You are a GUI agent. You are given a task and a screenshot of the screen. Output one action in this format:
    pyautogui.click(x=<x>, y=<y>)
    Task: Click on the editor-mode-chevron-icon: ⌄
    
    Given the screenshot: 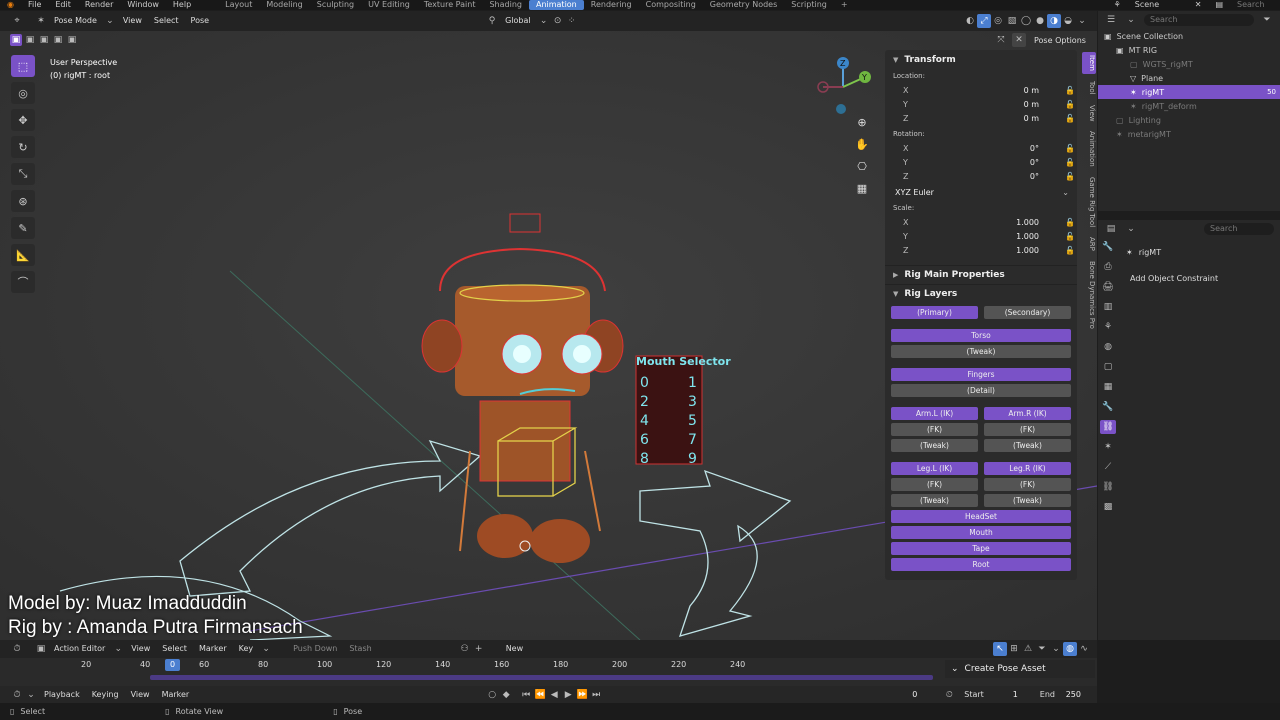 What is the action you would take?
    pyautogui.click(x=118, y=649)
    